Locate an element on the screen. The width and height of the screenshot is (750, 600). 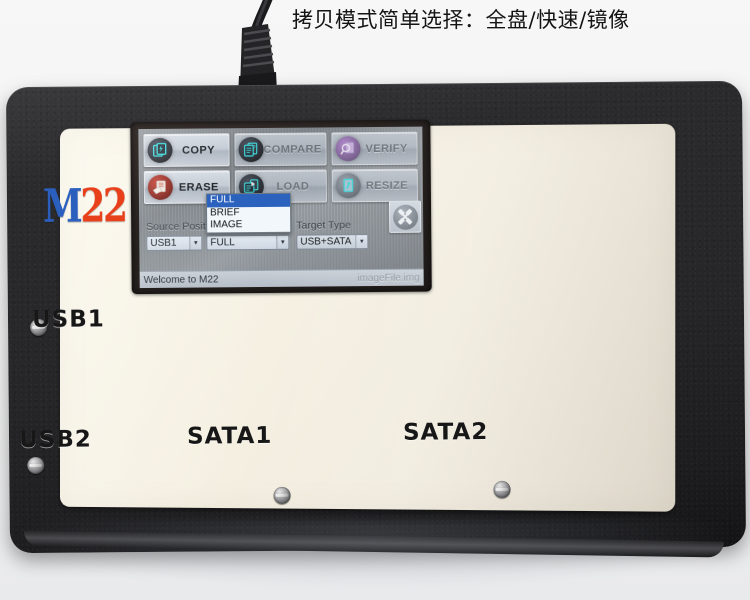
copy-button: COPY is located at coordinates (186, 150).